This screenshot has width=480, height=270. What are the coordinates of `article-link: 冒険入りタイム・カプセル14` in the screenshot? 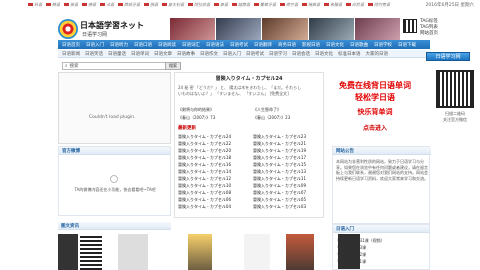 It's located at (204, 171).